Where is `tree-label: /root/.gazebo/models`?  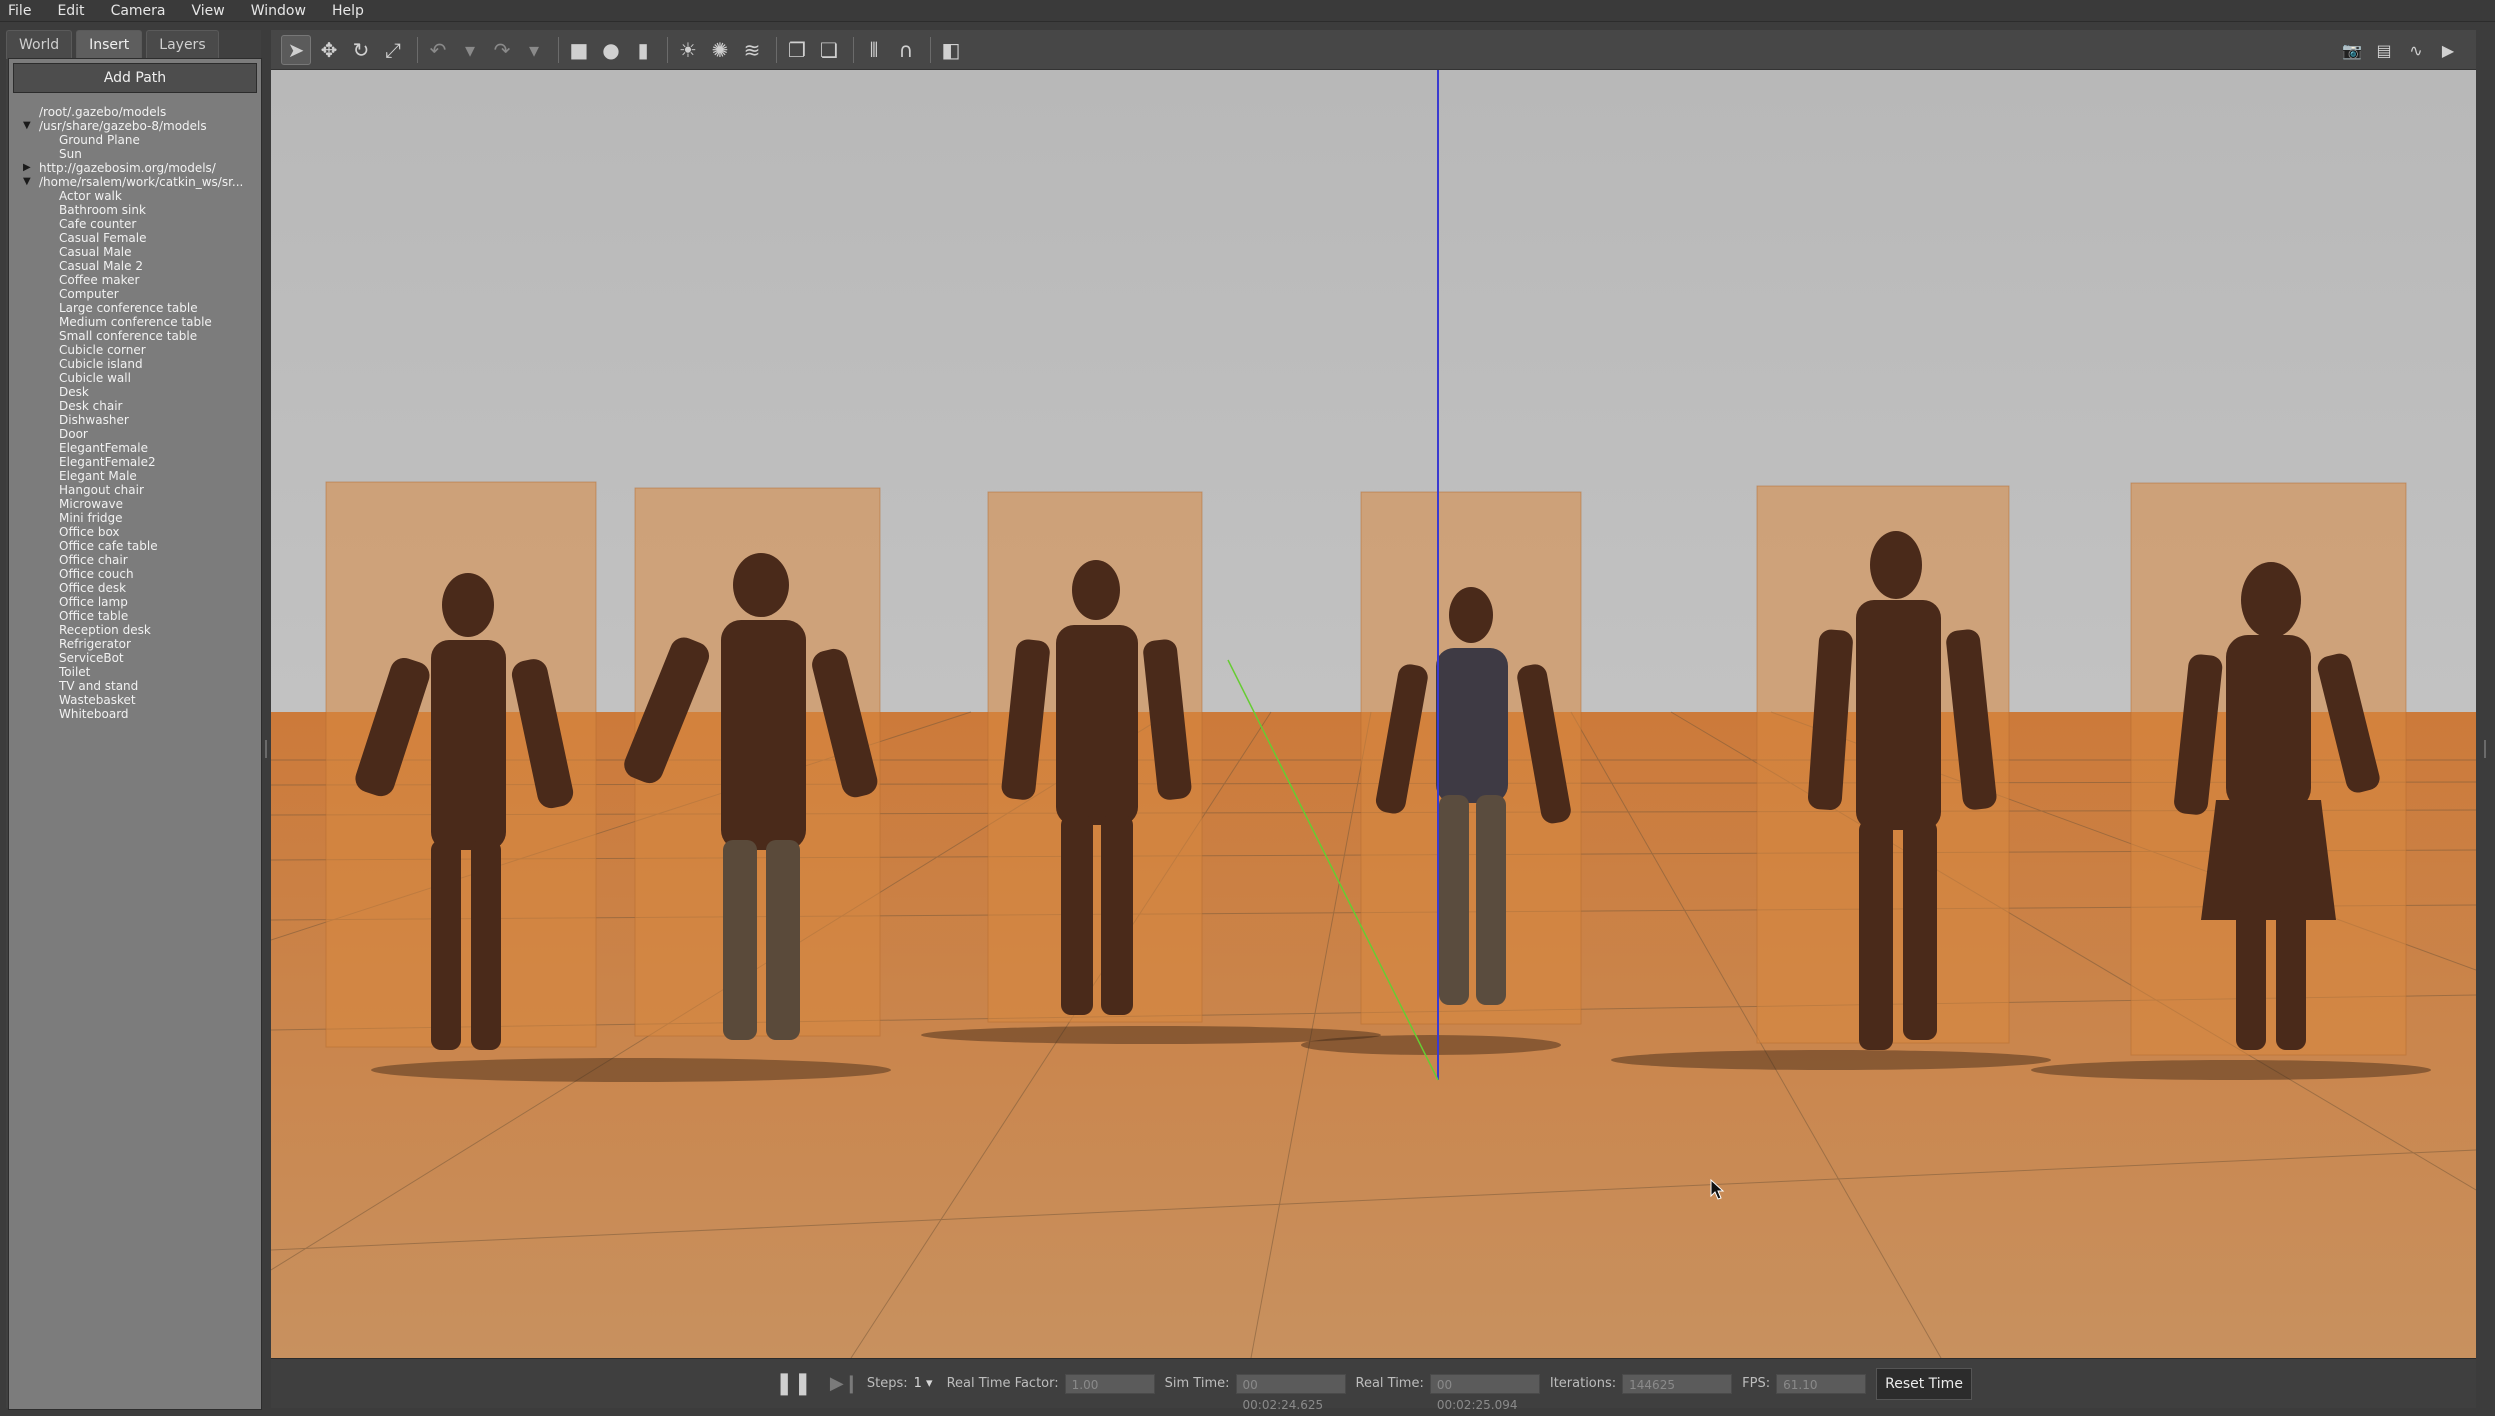
tree-label: /root/.gazebo/models is located at coordinates (103, 112).